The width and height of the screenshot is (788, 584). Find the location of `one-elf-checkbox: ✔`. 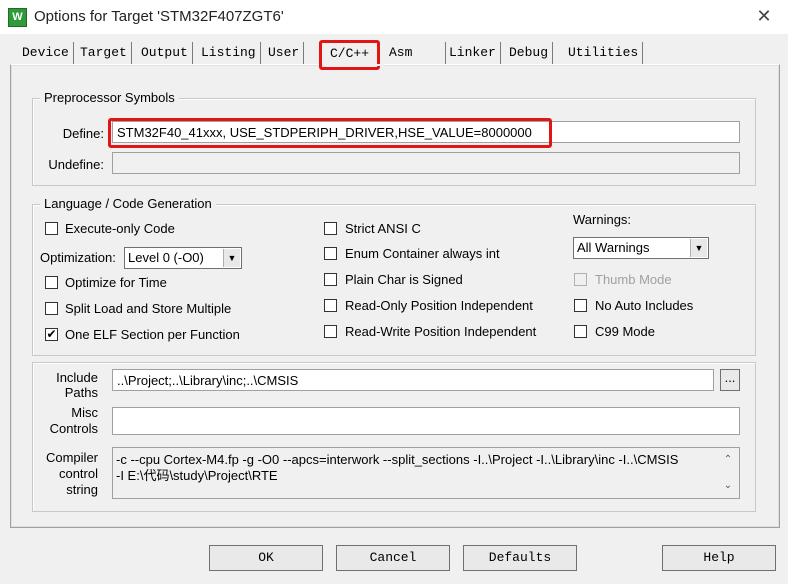

one-elf-checkbox: ✔ is located at coordinates (51, 334).